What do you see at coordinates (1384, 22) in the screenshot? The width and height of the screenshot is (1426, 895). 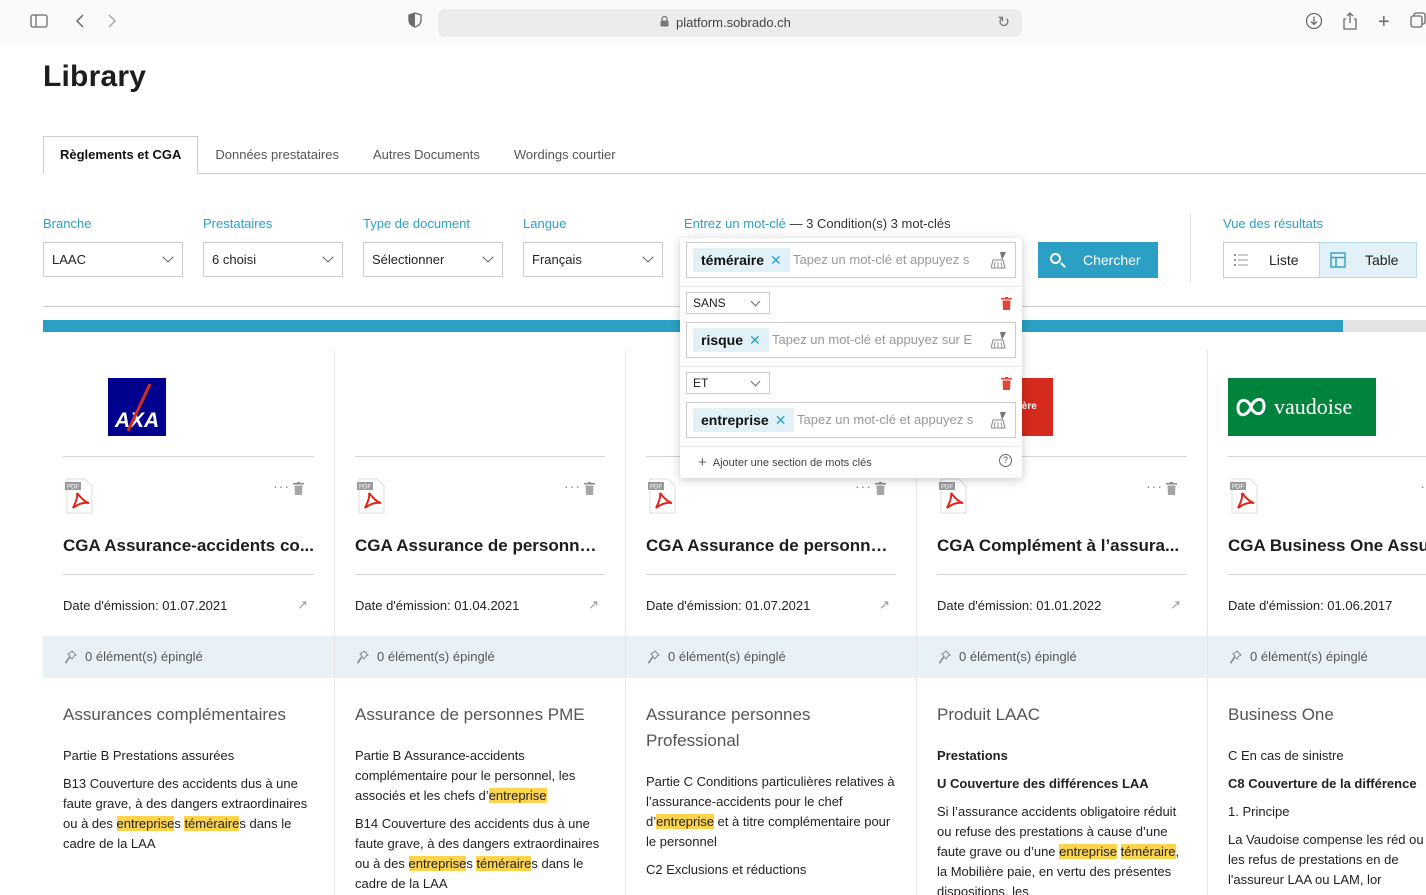 I see `new-tab-icon: +` at bounding box center [1384, 22].